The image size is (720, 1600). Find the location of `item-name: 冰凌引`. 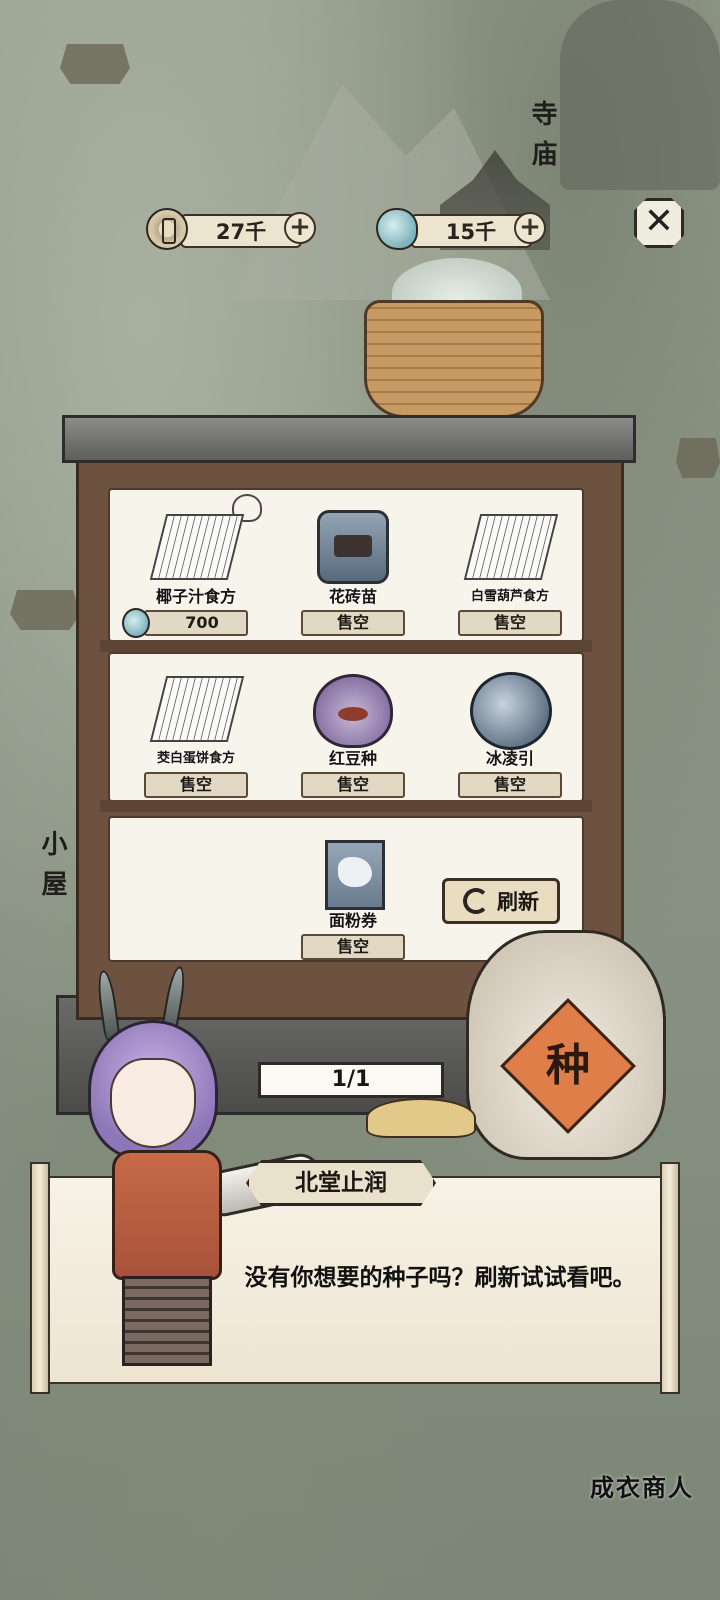

item-name: 冰凌引 is located at coordinates (509, 758).